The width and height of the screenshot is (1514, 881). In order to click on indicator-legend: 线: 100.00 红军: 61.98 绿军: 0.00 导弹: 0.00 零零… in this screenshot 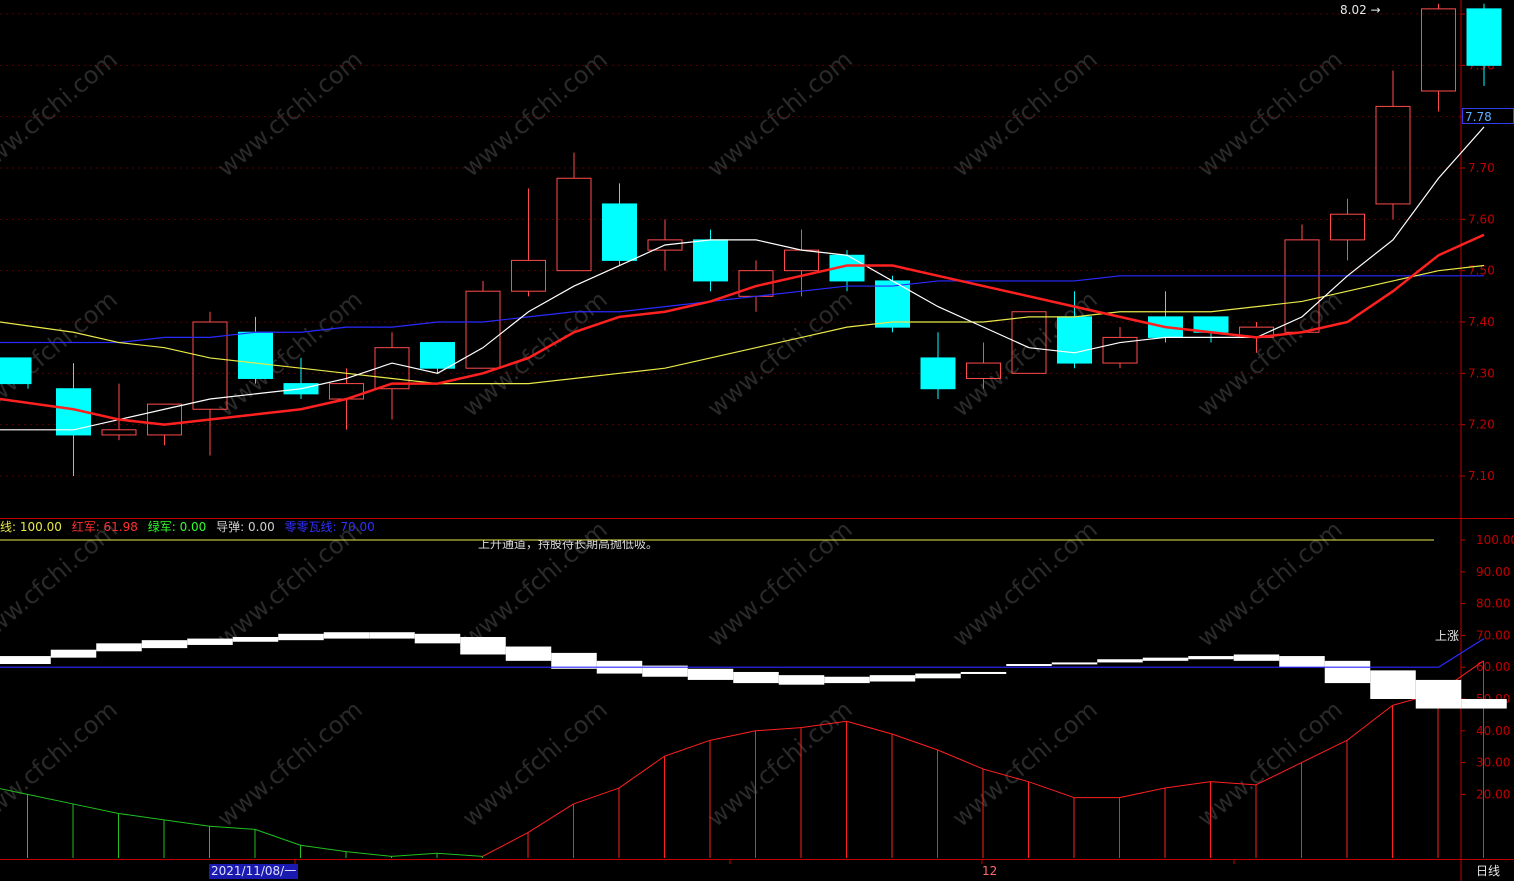, I will do `click(190, 527)`.